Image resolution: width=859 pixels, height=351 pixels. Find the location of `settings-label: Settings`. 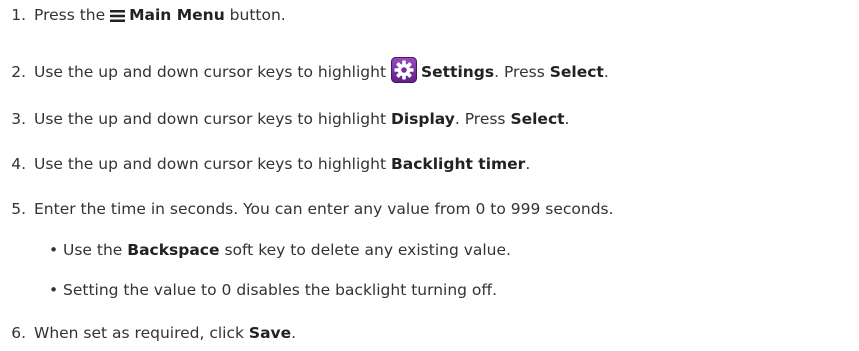

settings-label: Settings is located at coordinates (457, 72).